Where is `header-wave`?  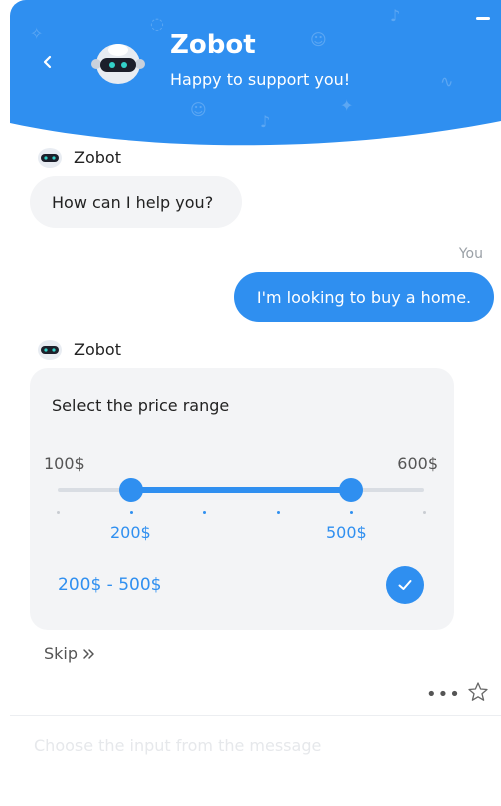
header-wave is located at coordinates (255, 134).